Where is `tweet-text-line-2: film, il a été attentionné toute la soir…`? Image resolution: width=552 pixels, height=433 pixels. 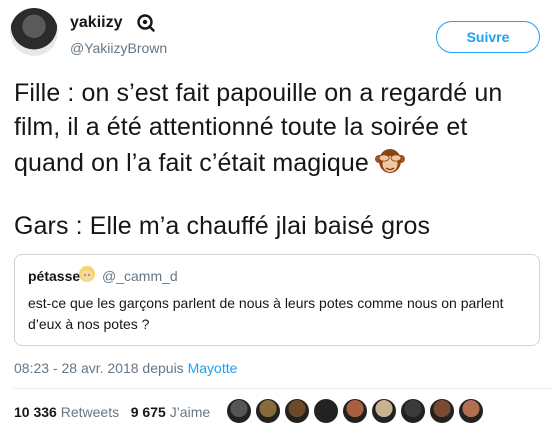 tweet-text-line-2: film, il a été attentionné toute la soir… is located at coordinates (241, 127).